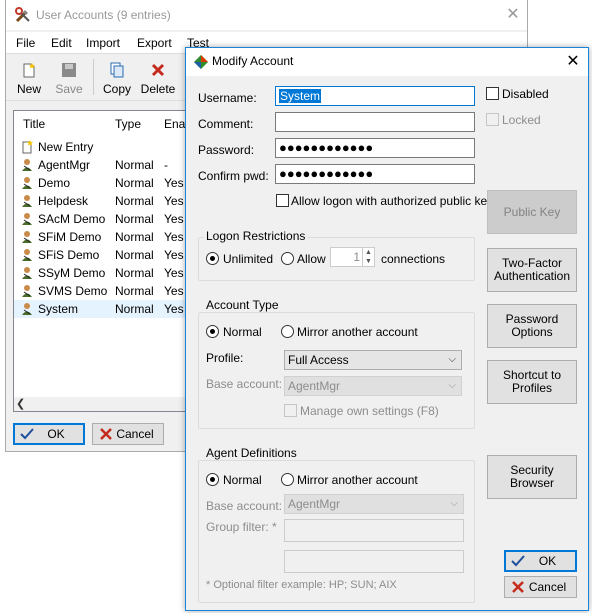  What do you see at coordinates (102, 404) in the screenshot?
I see `horizontal-scrollbar: ❮` at bounding box center [102, 404].